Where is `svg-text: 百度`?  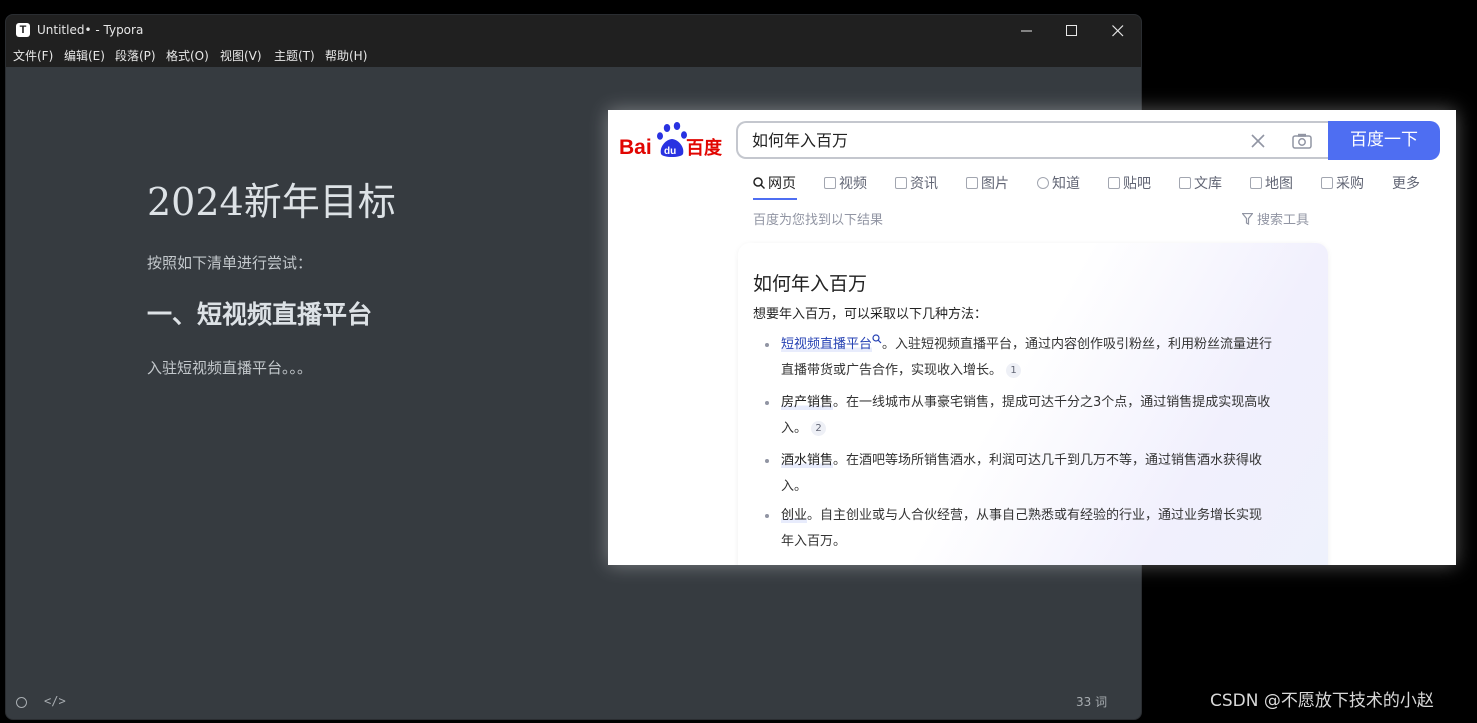 svg-text: 百度 is located at coordinates (704, 148).